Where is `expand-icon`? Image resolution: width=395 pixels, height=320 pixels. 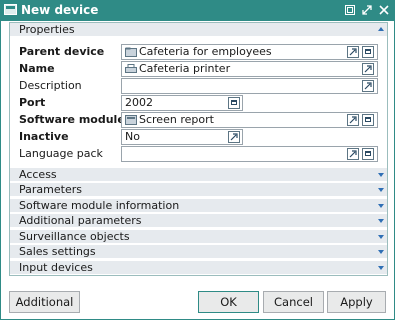
expand-icon is located at coordinates (366, 10).